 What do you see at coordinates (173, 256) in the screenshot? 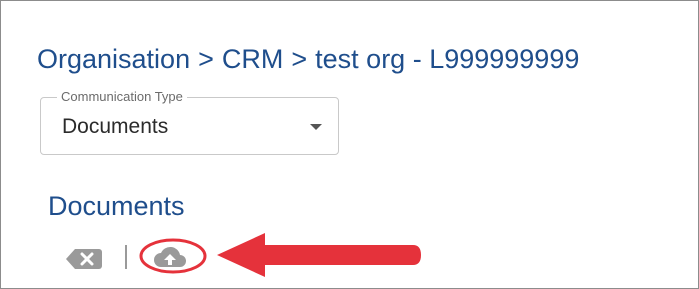
I see `highlight-ring` at bounding box center [173, 256].